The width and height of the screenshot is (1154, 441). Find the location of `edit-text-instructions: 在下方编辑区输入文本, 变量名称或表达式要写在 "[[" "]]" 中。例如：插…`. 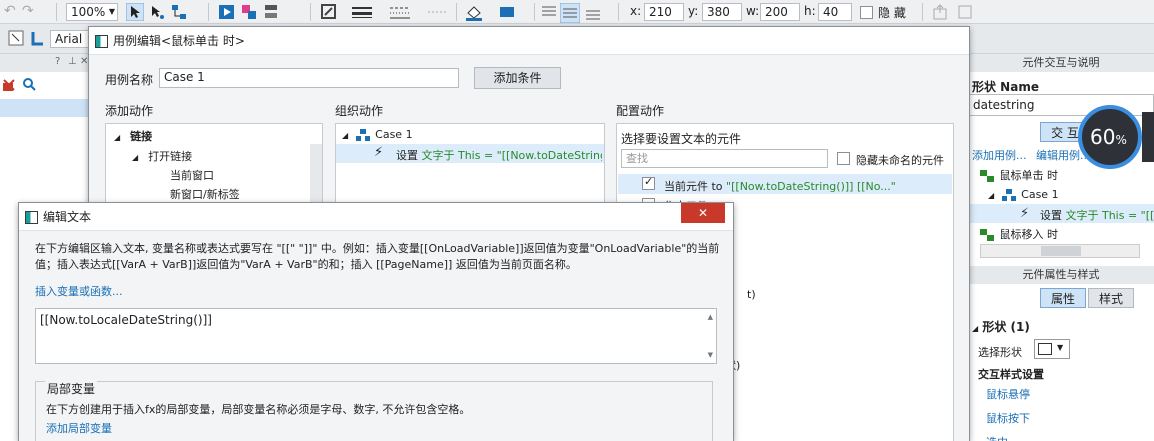

edit-text-instructions: 在下方编辑区输入文本, 变量名称或表达式要写在 "[[" "]]" 中。例如：插… is located at coordinates (377, 256).